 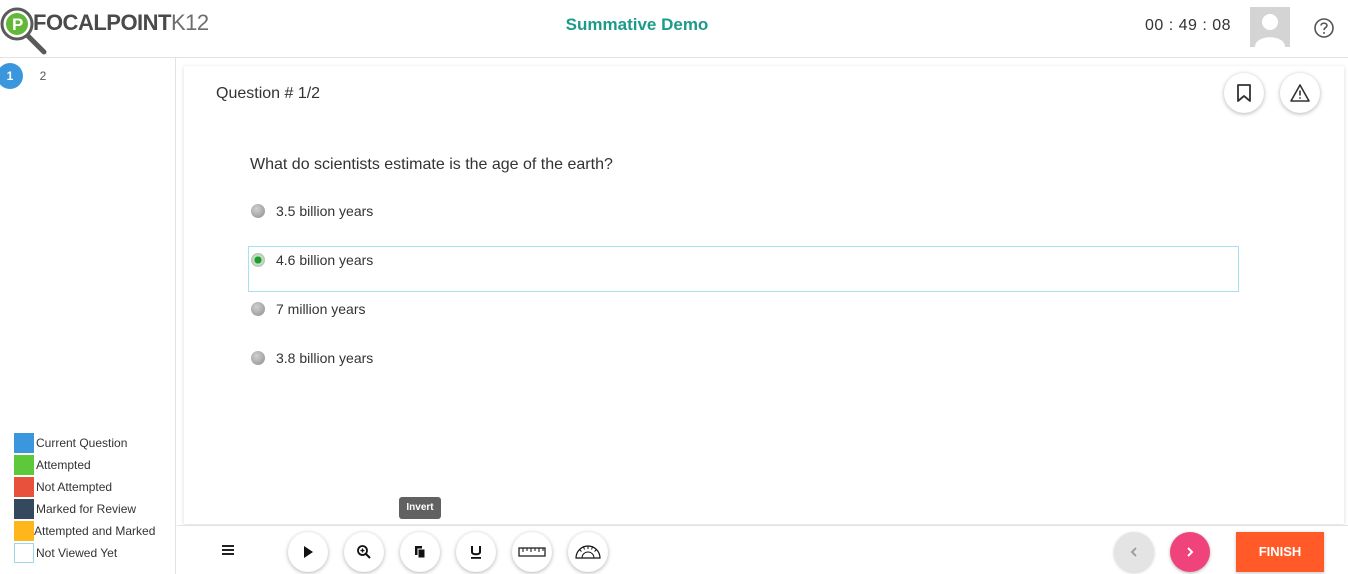 I want to click on legend-swatch-not-attempted, so click(x=24, y=487).